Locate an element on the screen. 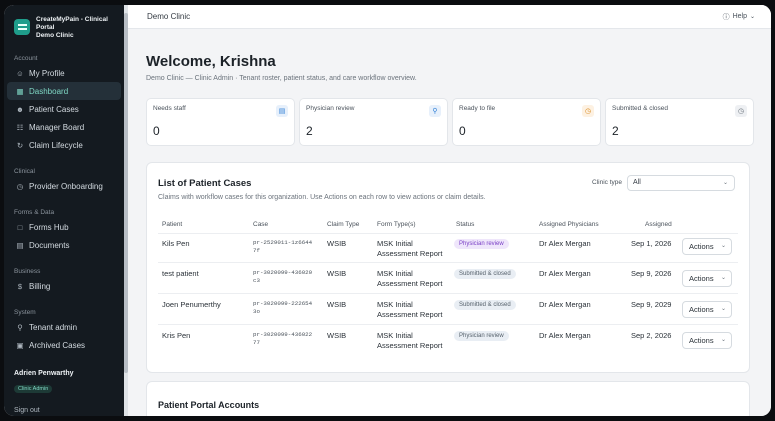 The image size is (775, 421). sidebar-item-profile: ☺ My Profile is located at coordinates (64, 73).